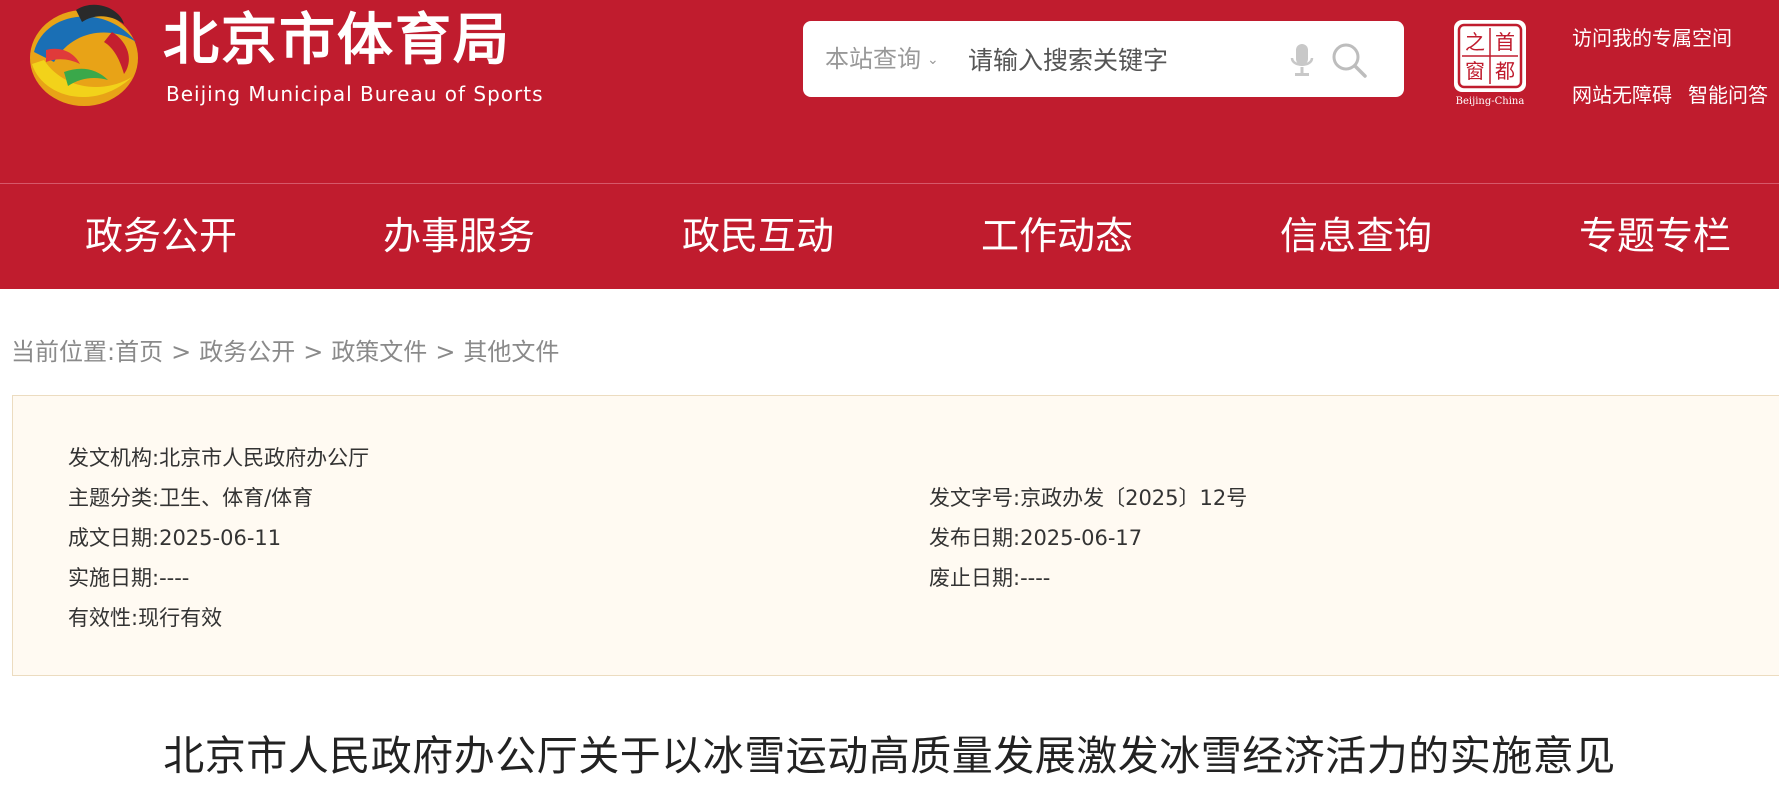 The image size is (1779, 795). Describe the element at coordinates (63, 352) in the screenshot. I see `breadcrumb-prefix: 当前位置:` at that location.